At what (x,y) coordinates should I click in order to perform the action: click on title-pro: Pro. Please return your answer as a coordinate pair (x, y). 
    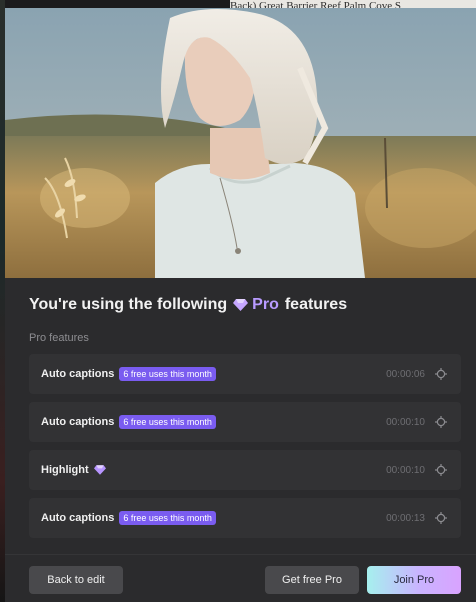
    Looking at the image, I should click on (265, 304).